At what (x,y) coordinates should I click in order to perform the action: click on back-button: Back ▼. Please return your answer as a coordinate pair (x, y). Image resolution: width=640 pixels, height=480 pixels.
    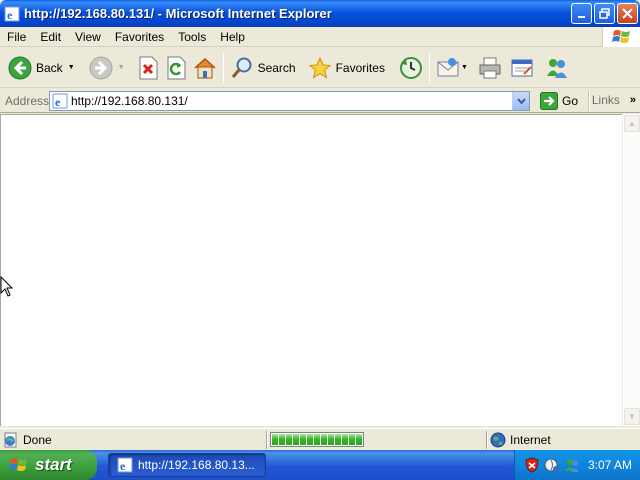
    Looking at the image, I should click on (41, 68).